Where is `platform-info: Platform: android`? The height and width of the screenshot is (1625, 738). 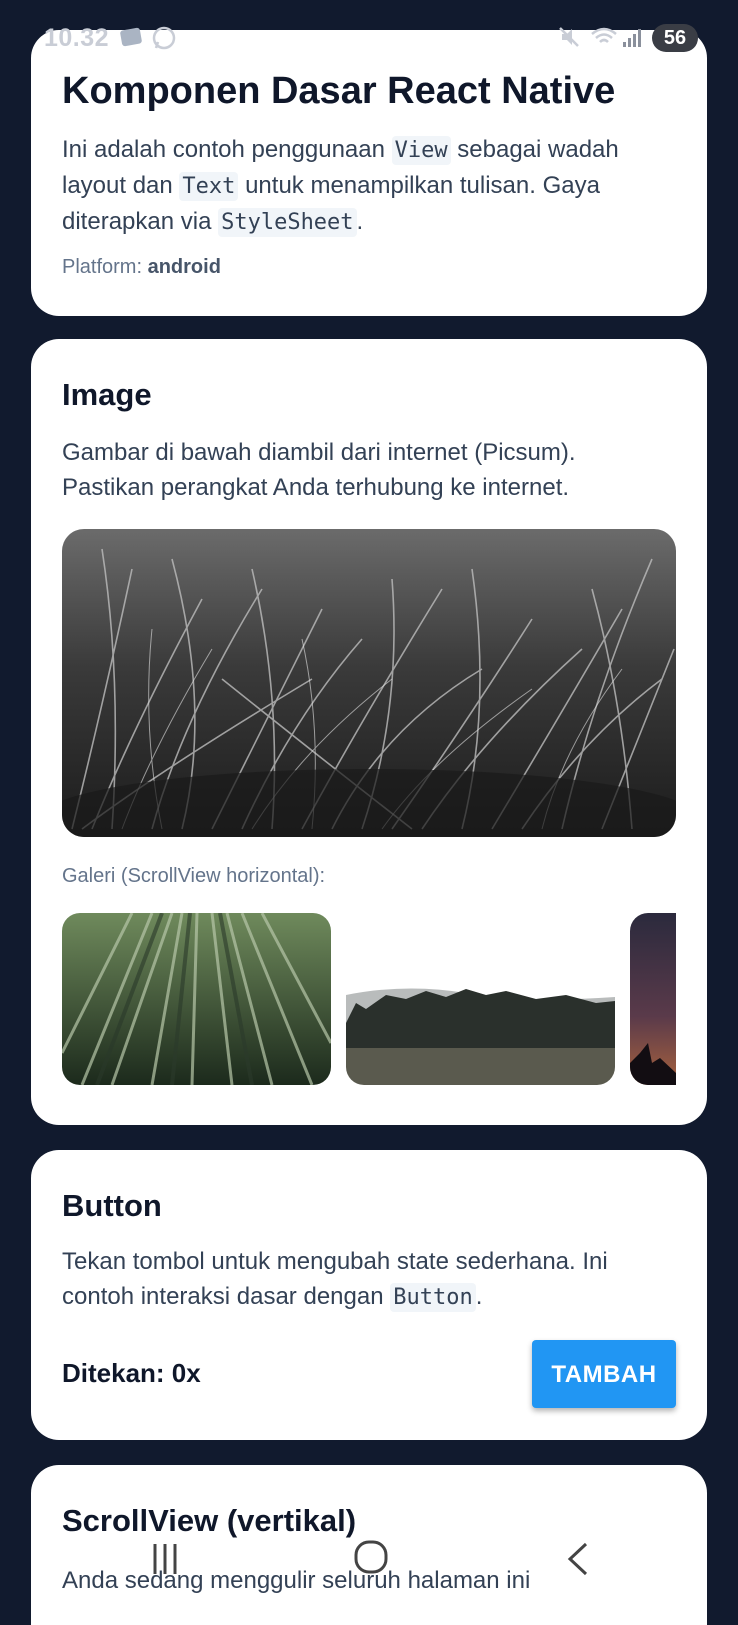
platform-info: Platform: android is located at coordinates (141, 267).